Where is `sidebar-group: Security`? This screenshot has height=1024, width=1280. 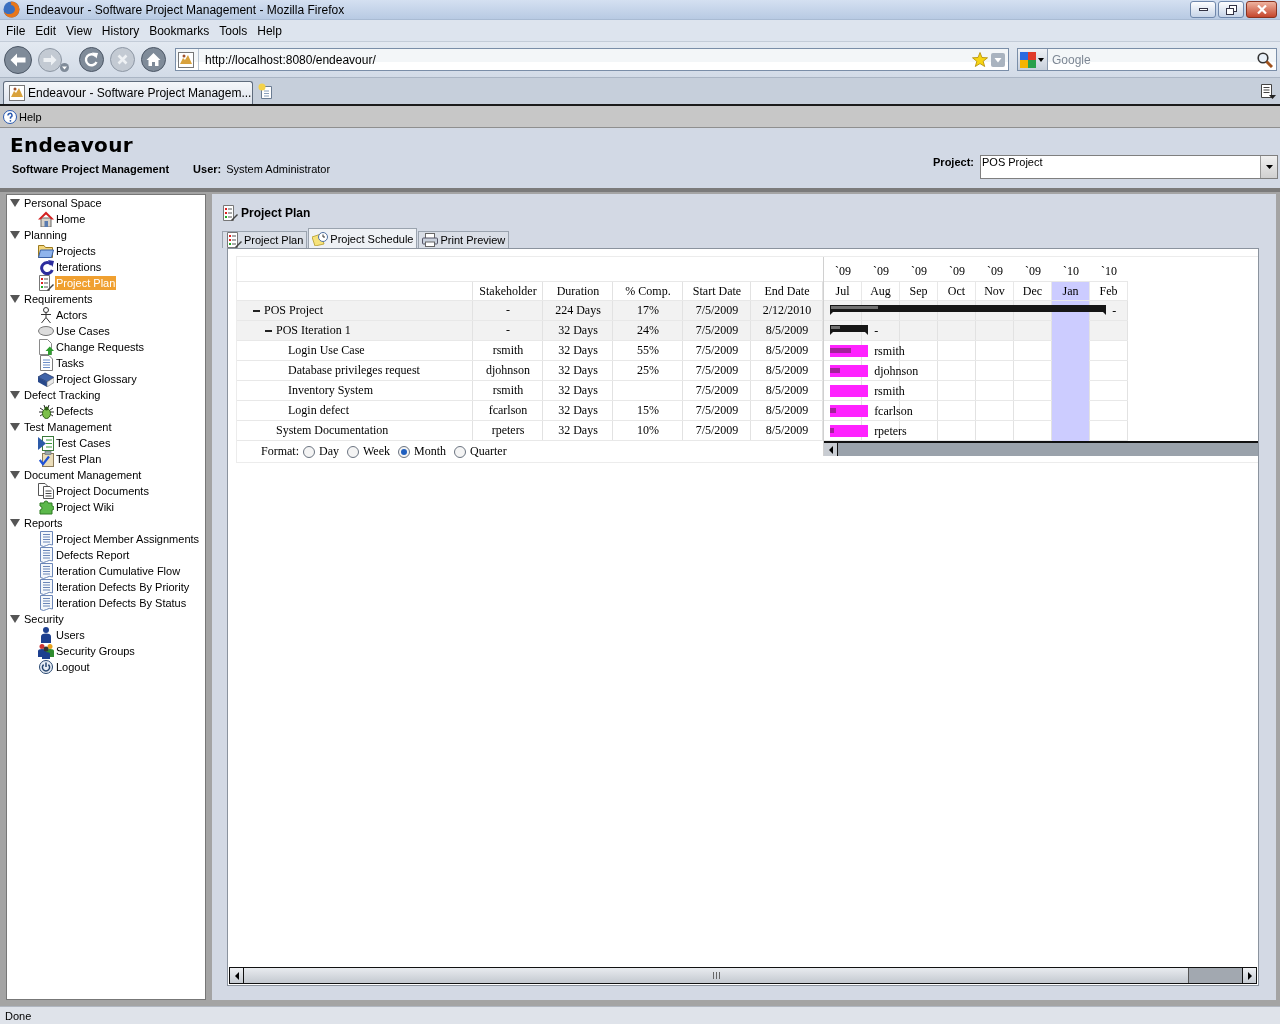
sidebar-group: Security is located at coordinates (44, 619).